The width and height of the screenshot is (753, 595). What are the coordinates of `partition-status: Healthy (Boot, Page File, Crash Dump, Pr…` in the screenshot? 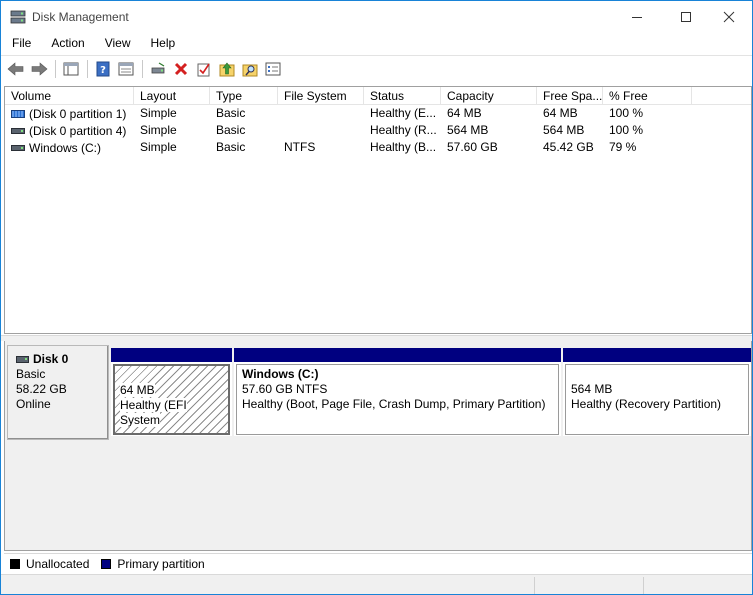 It's located at (394, 404).